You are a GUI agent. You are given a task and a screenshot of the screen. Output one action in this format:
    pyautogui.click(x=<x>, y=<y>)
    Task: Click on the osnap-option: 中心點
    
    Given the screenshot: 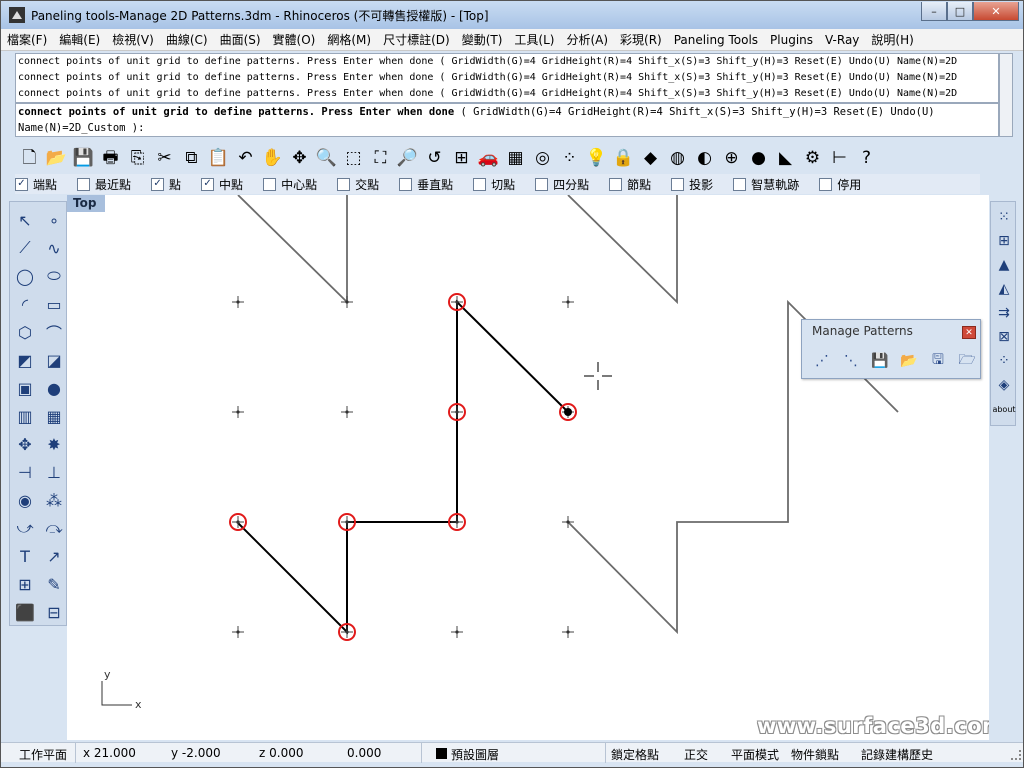 What is the action you would take?
    pyautogui.click(x=290, y=184)
    